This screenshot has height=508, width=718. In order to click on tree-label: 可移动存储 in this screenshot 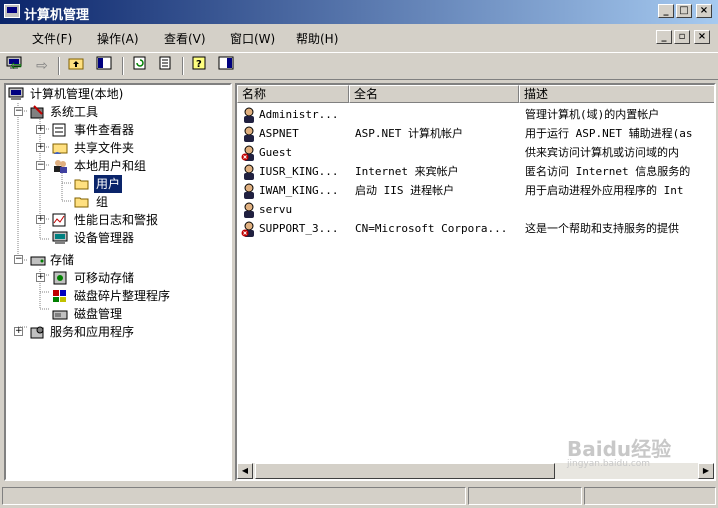, I will do `click(104, 278)`.